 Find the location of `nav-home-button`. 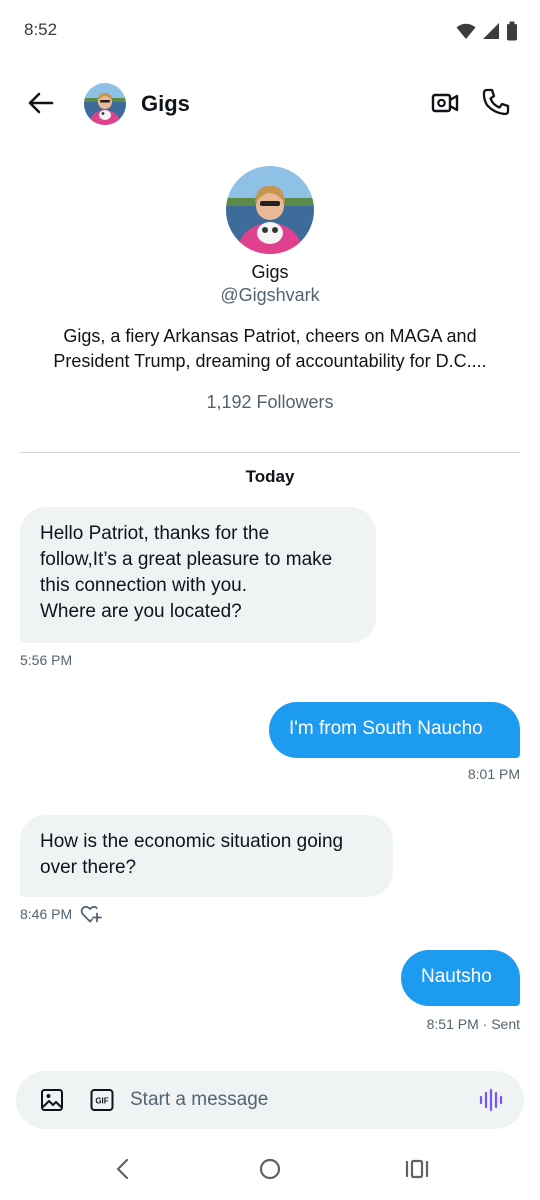

nav-home-button is located at coordinates (270, 1169).